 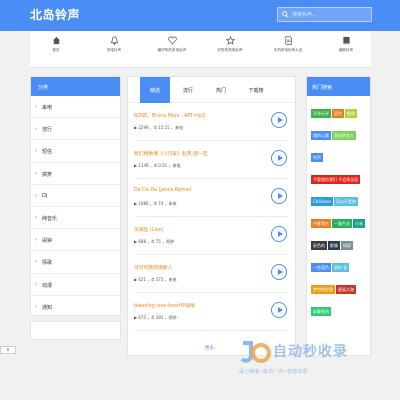 I want to click on song-title-link: 我们相依偎《小可爱》赵英 国一首, so click(x=170, y=153).